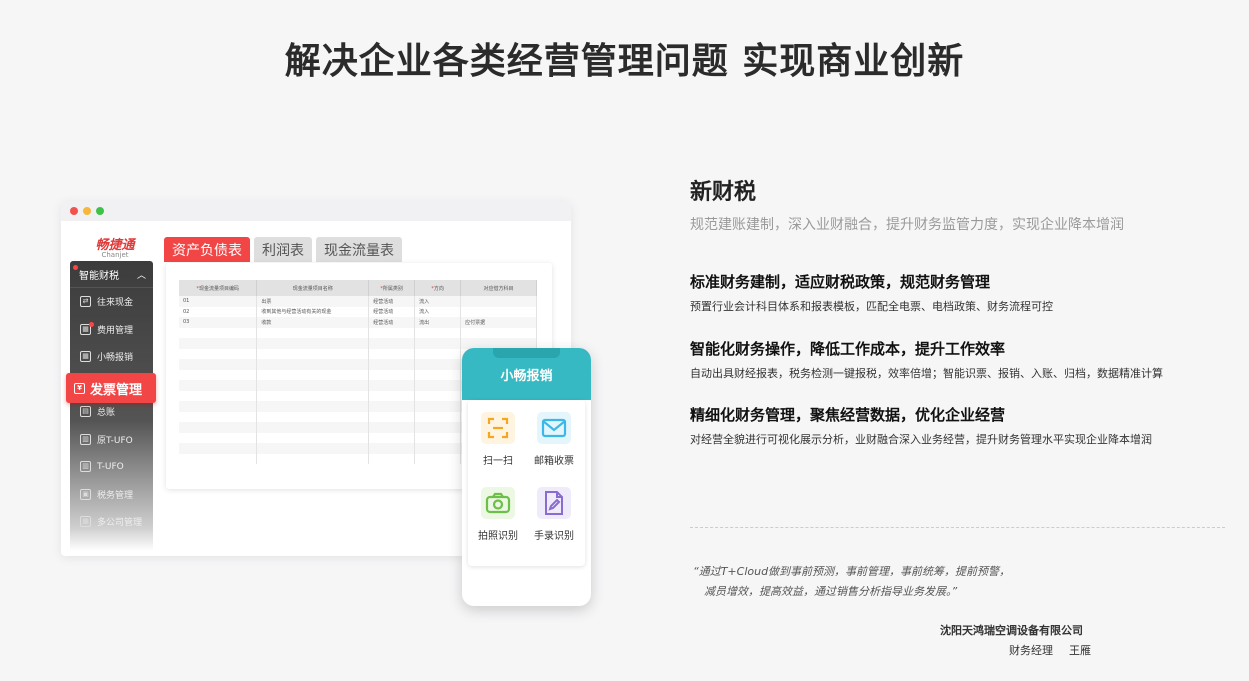  I want to click on table-cell: 流出, so click(438, 322).